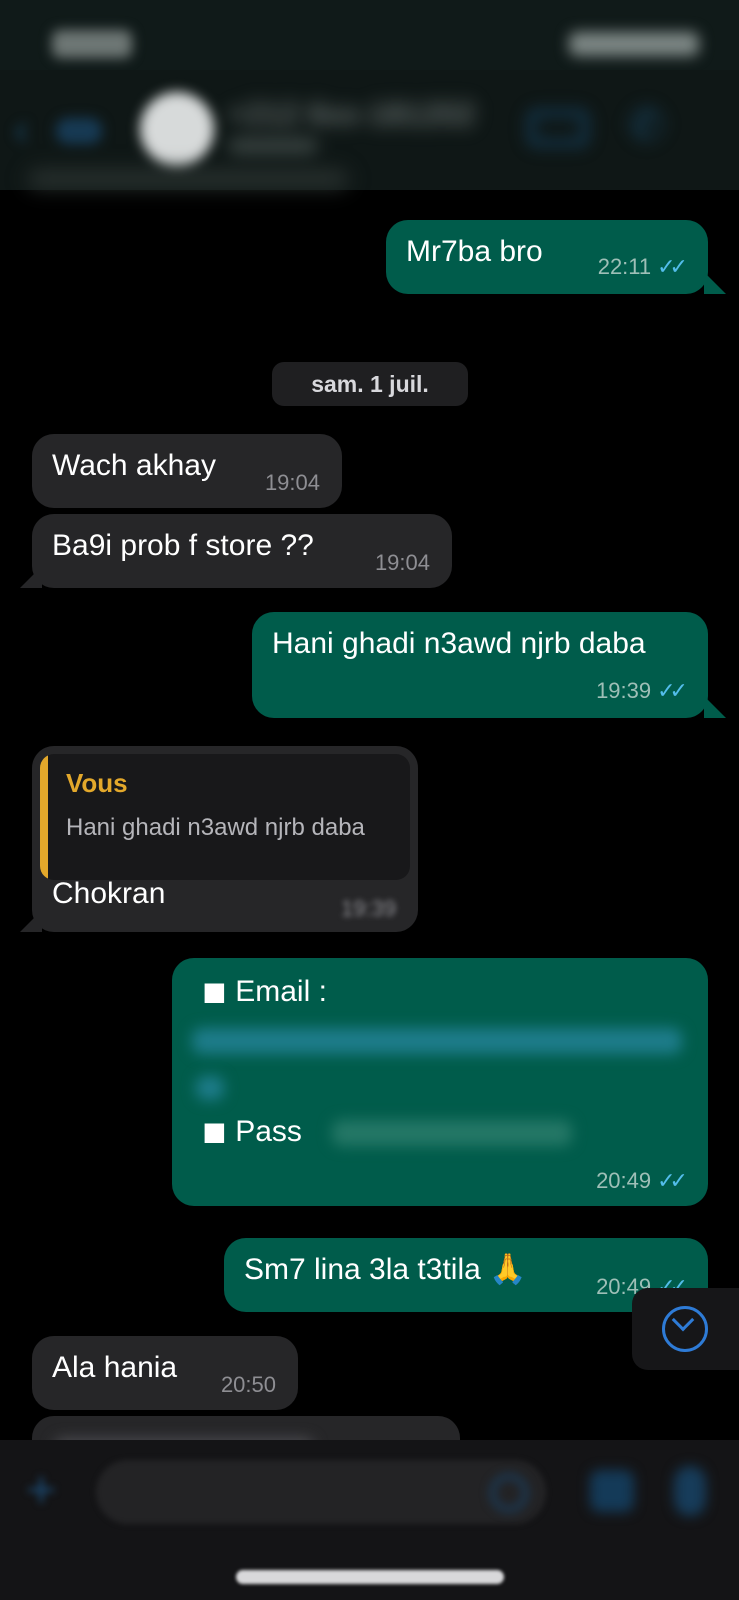 This screenshot has height=1600, width=739. I want to click on message-composer: +, so click(369, 1520).